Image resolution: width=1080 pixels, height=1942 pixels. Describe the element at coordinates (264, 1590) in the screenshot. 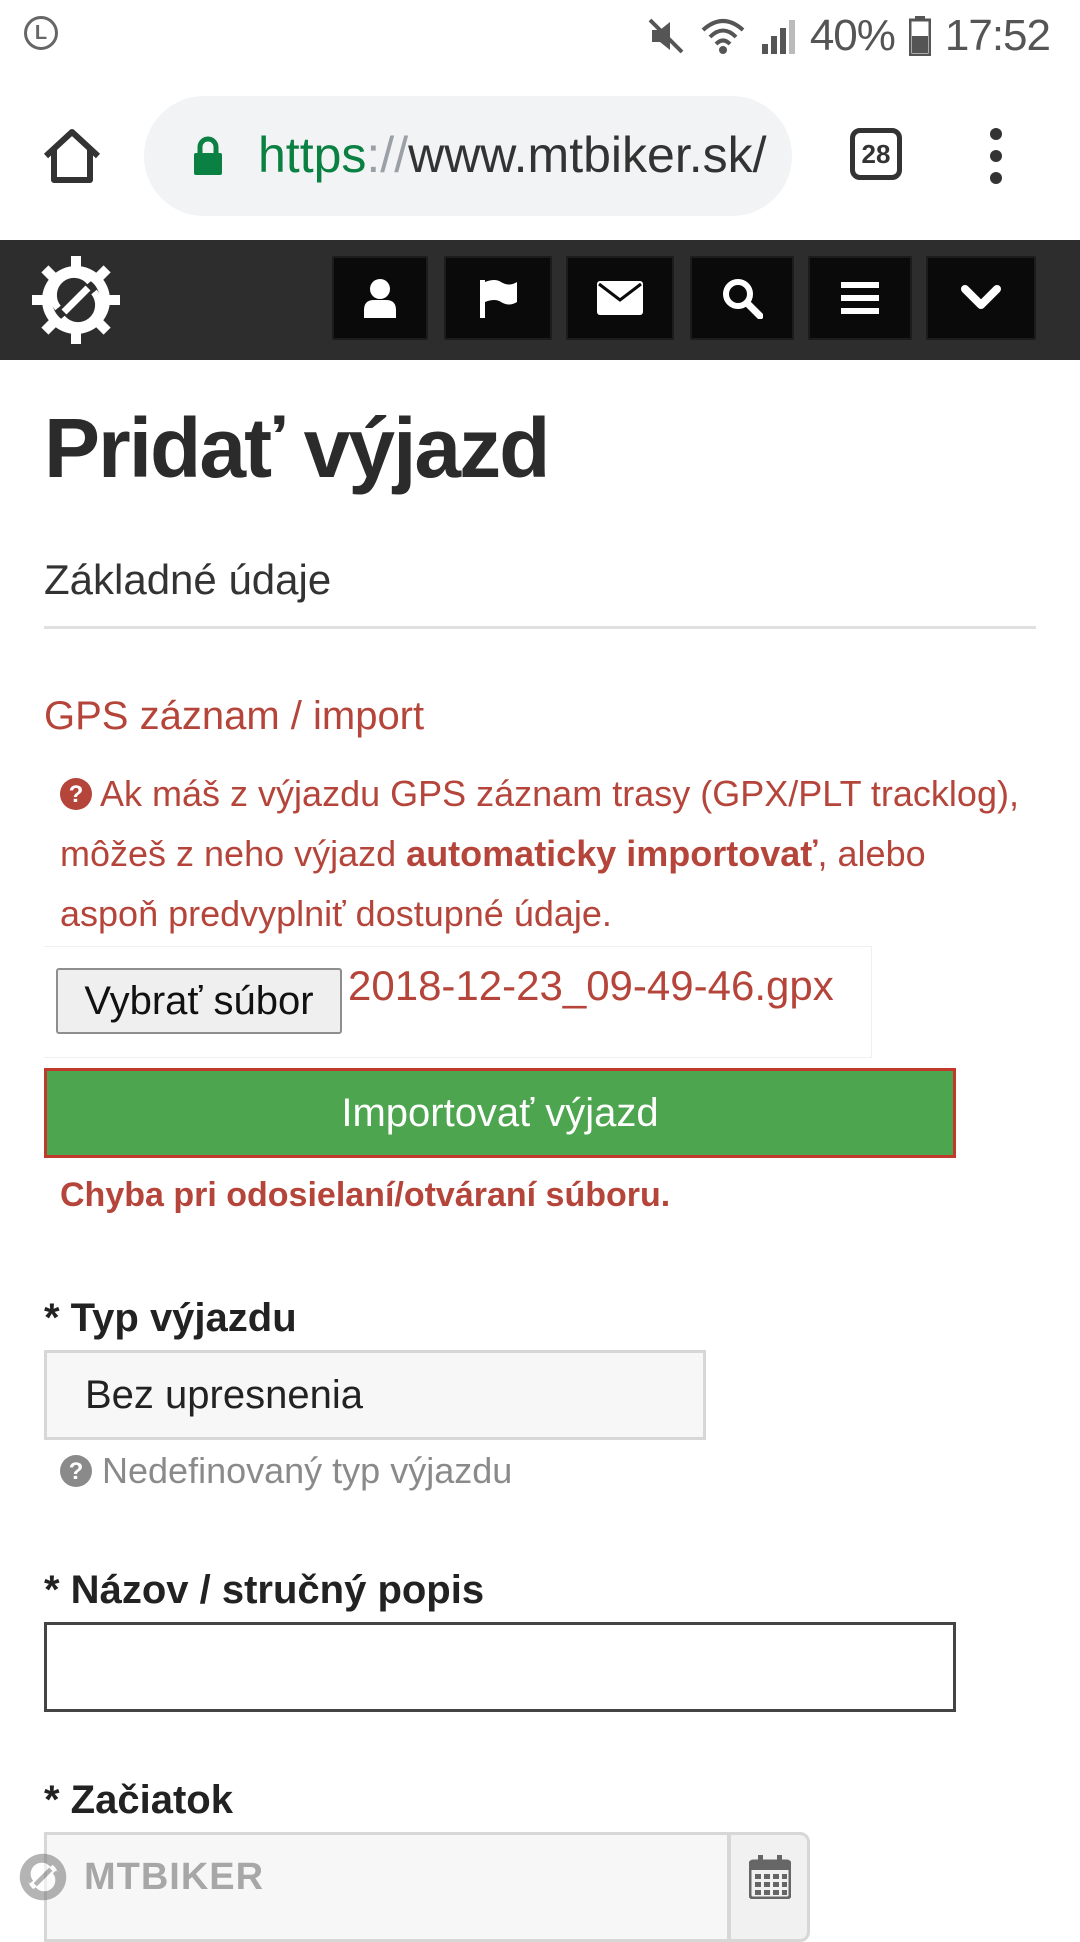

I see `ride-name-label: * Názov / stručný popis` at that location.